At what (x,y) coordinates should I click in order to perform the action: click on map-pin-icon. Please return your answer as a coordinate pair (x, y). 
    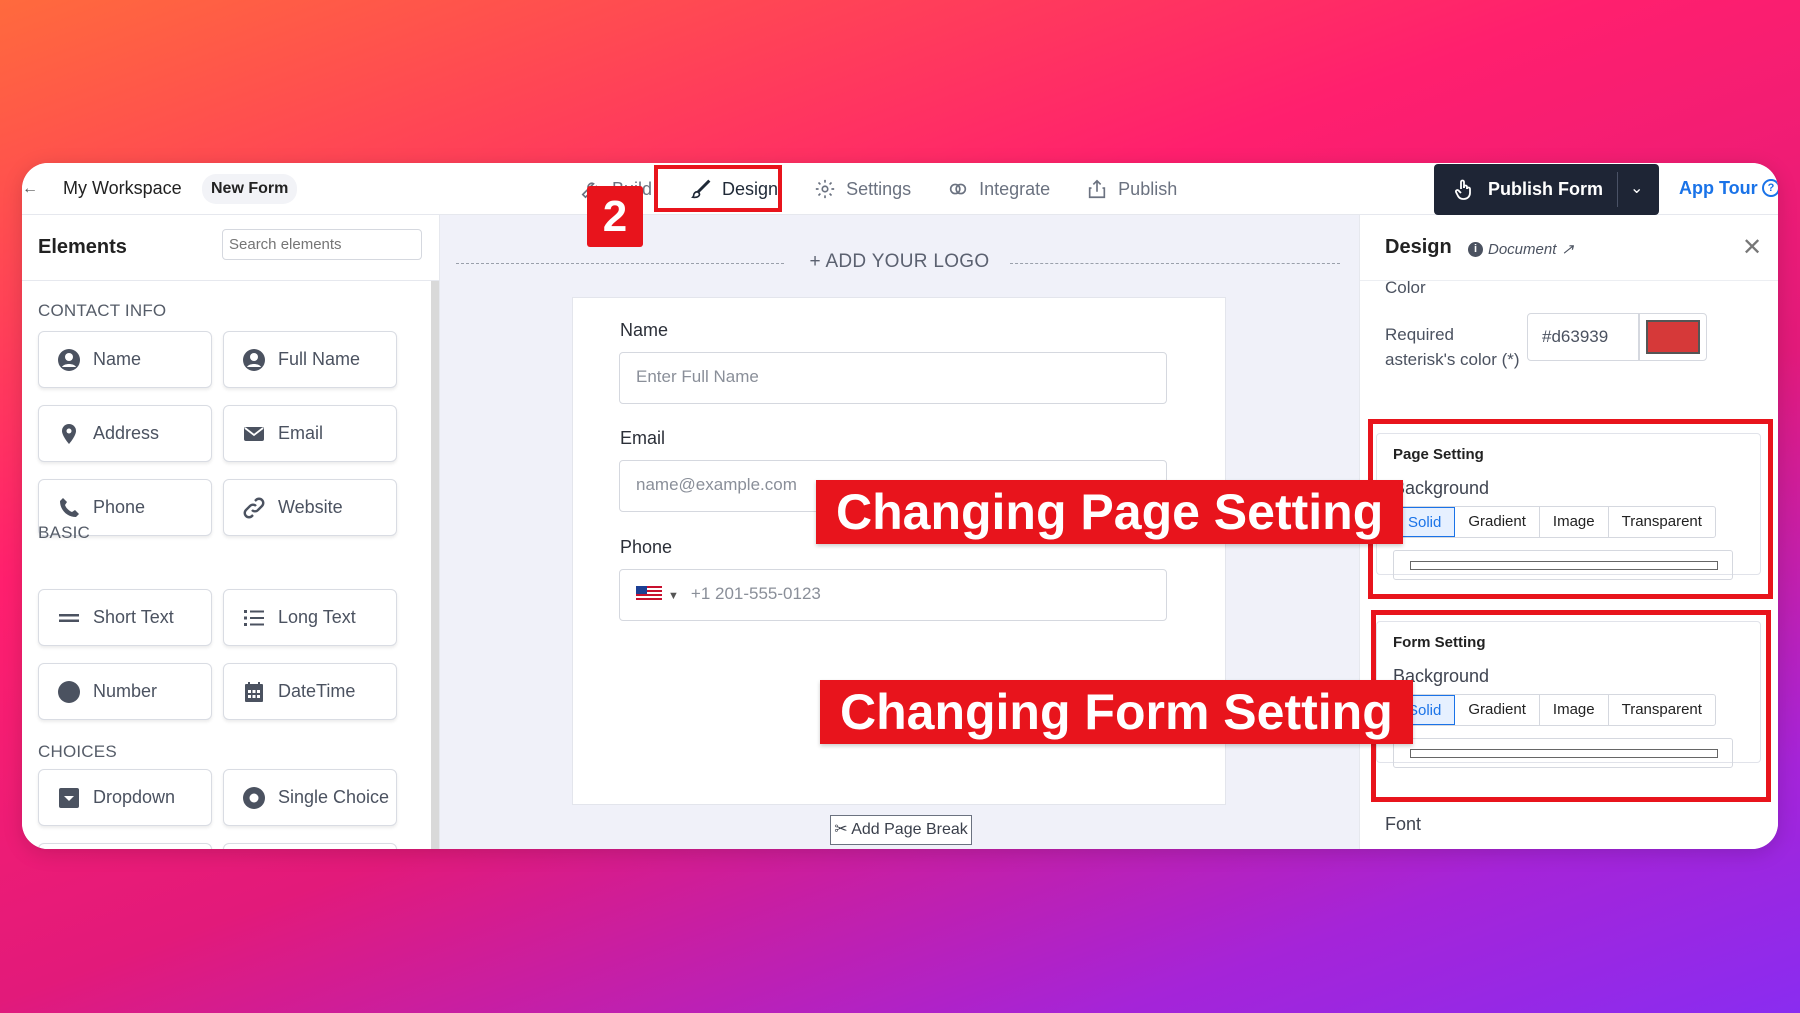
    Looking at the image, I should click on (69, 433).